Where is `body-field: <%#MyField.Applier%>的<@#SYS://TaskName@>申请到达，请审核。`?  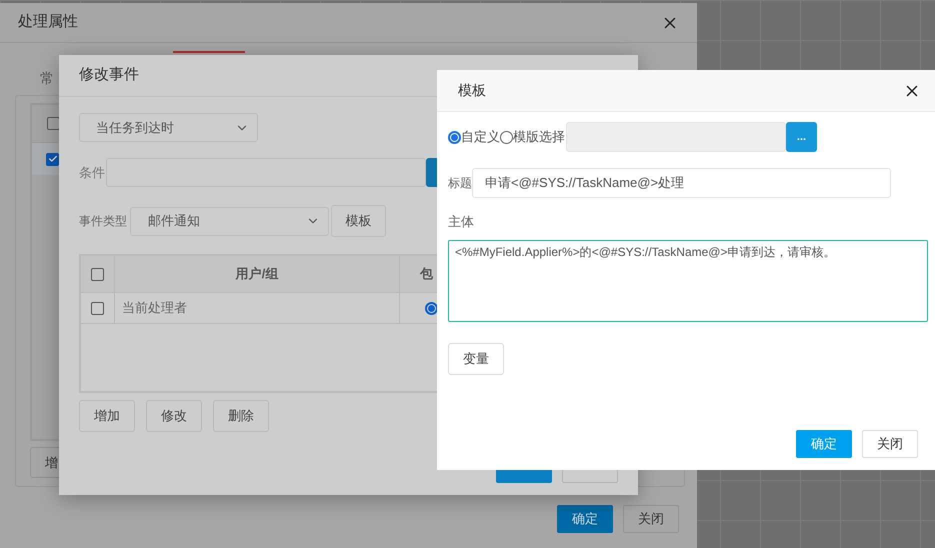 body-field: <%#MyField.Applier%>的<@#SYS://TaskName@>申请到达，请审核。 is located at coordinates (688, 281).